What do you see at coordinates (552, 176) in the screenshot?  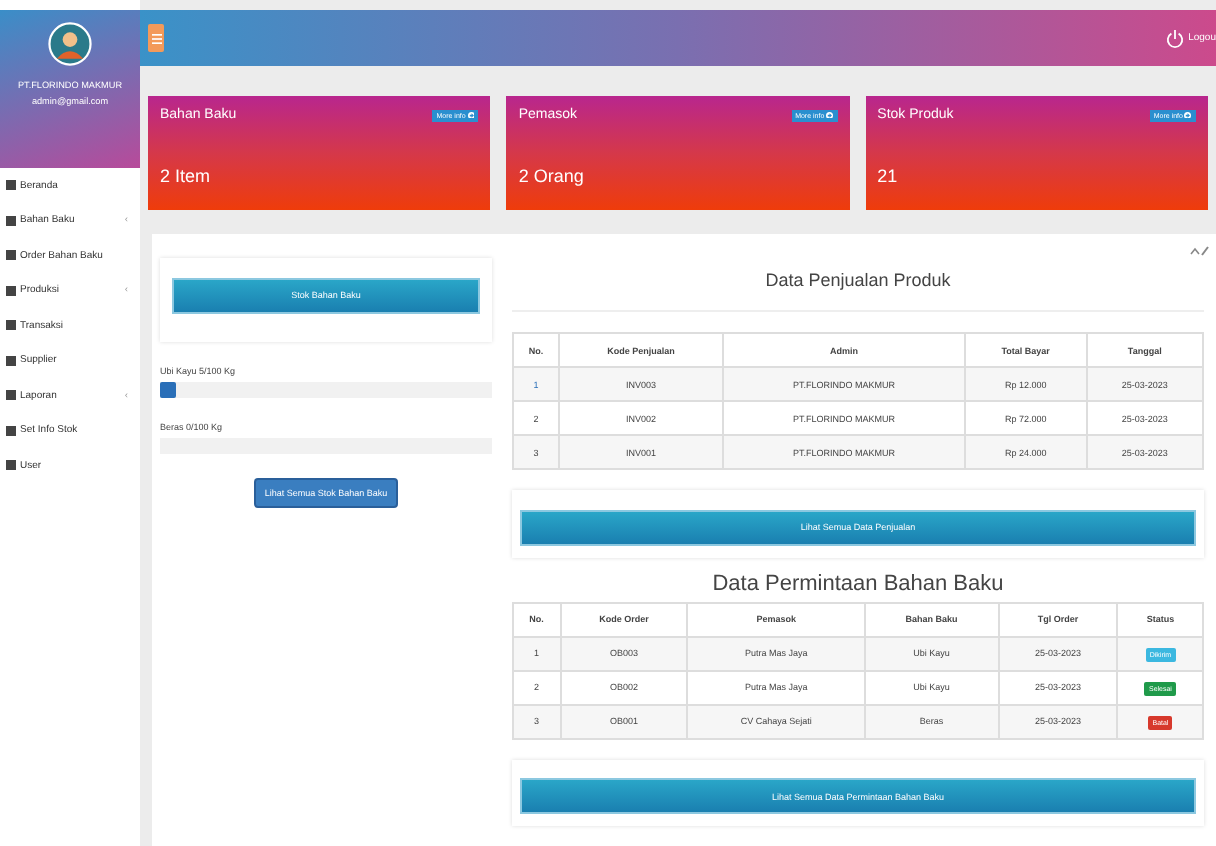 I see `box-value: 2 Orang` at bounding box center [552, 176].